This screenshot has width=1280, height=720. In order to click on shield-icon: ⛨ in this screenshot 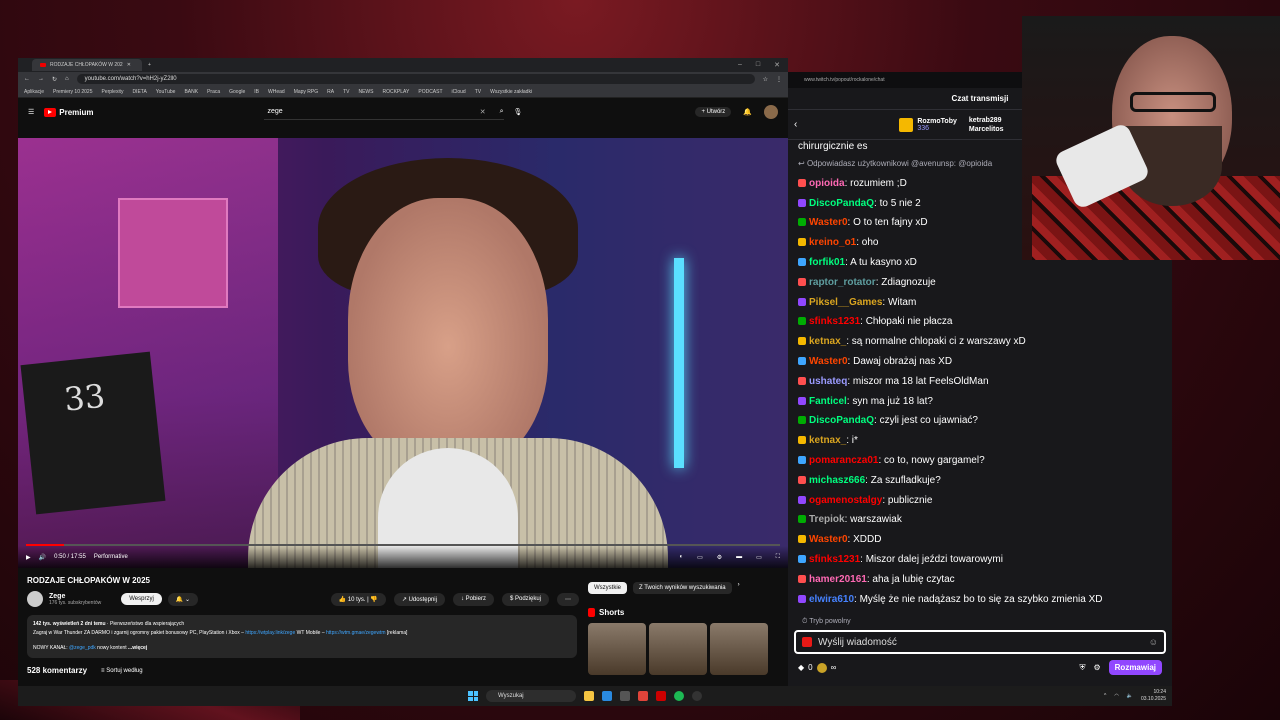, I will do `click(1082, 668)`.